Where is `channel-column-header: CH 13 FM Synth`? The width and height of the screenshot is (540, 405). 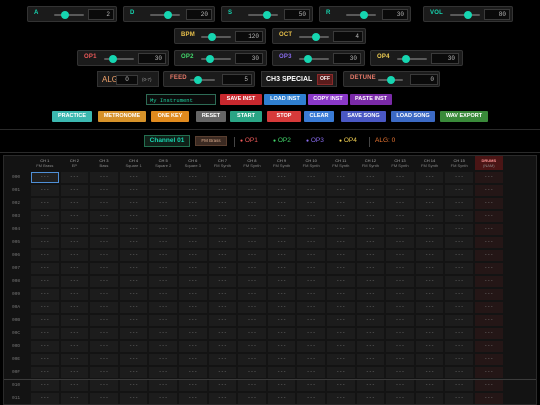 channel-column-header: CH 13 FM Synth is located at coordinates (400, 163).